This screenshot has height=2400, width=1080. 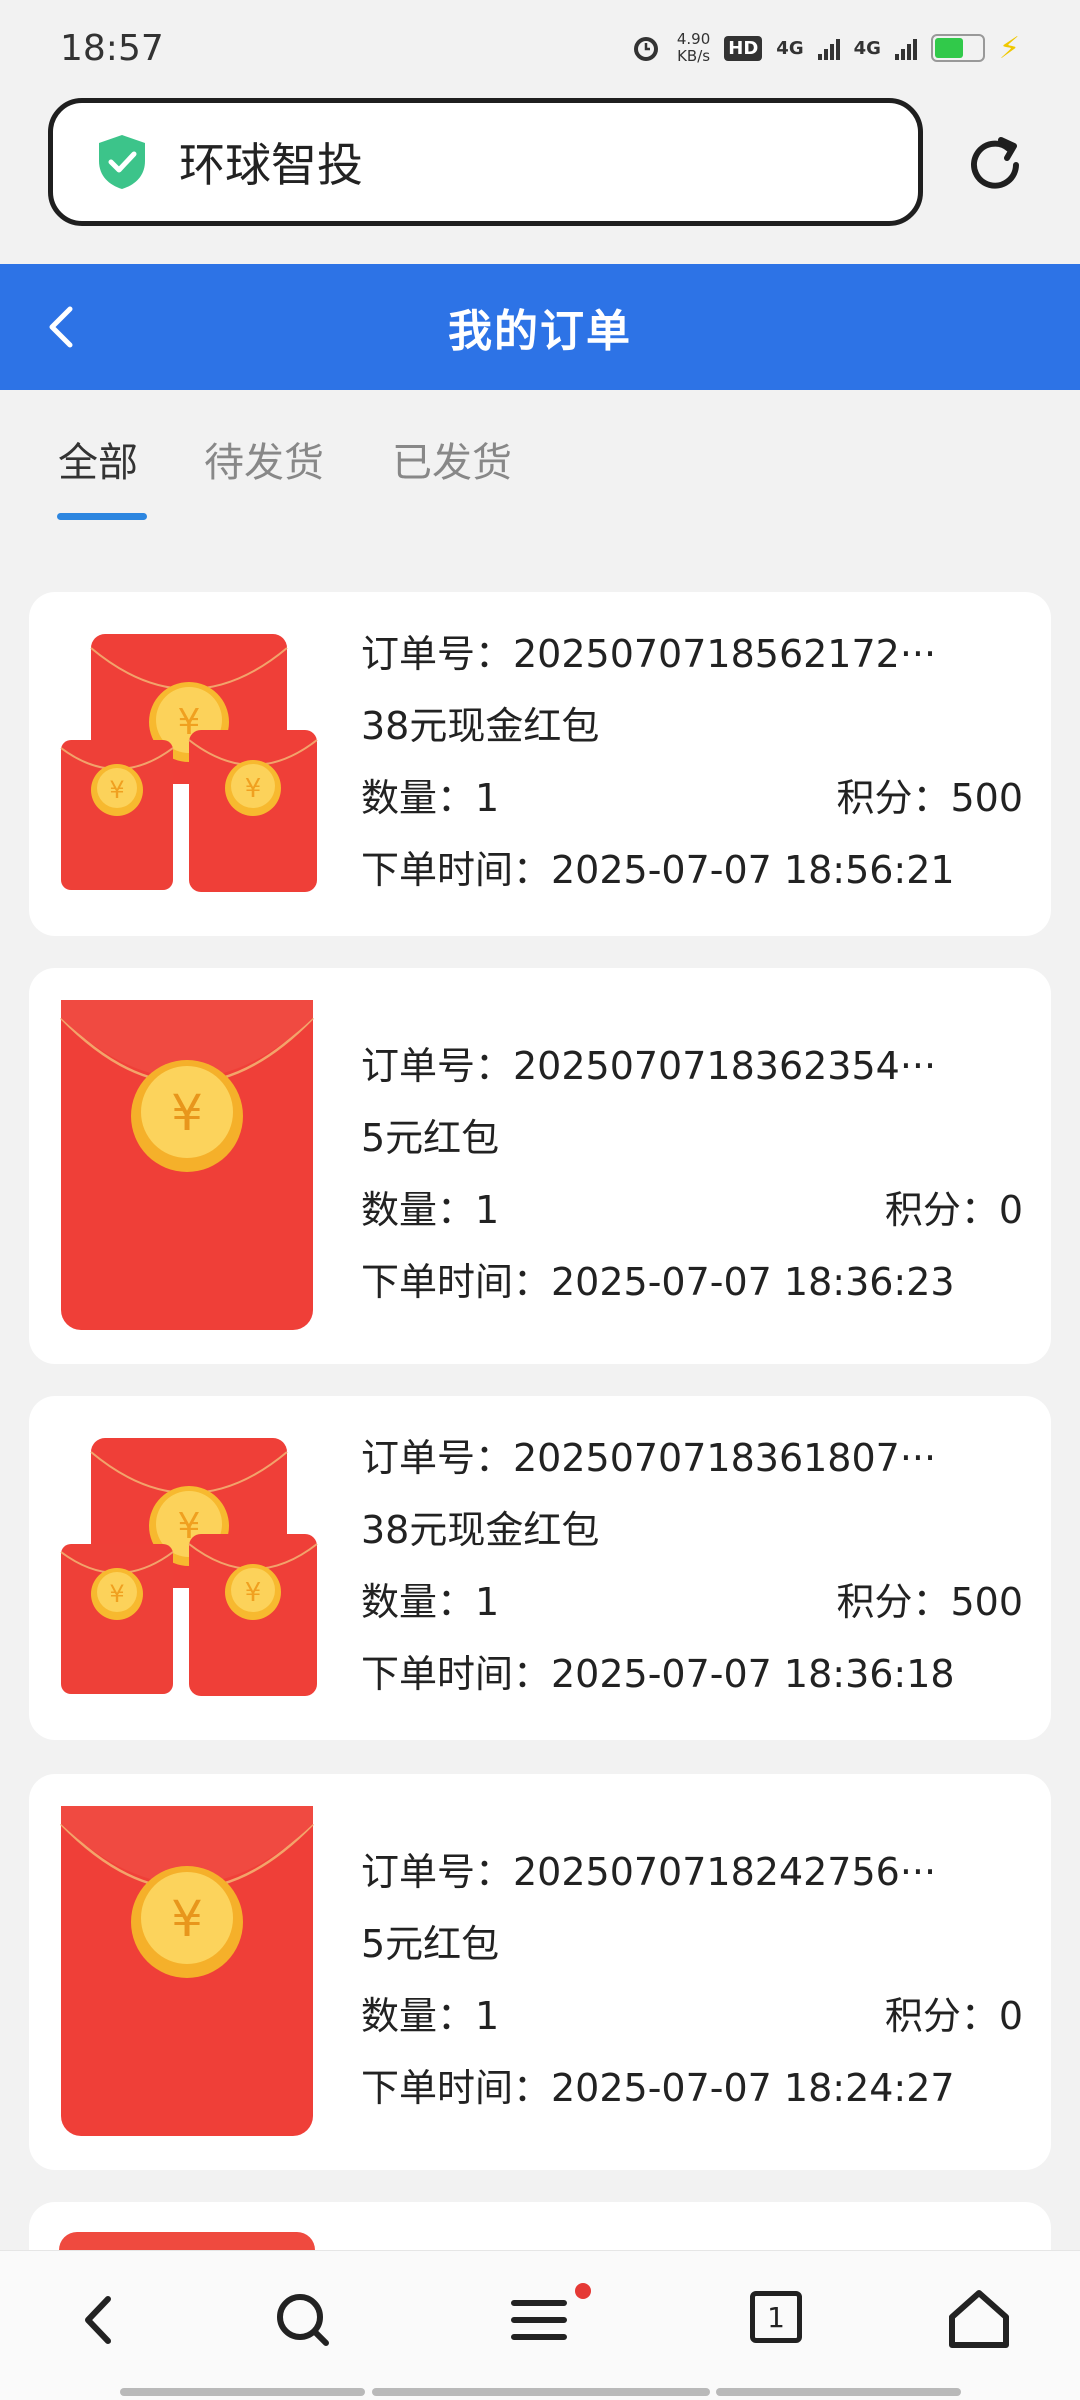 What do you see at coordinates (539, 2320) in the screenshot?
I see `menu-icon` at bounding box center [539, 2320].